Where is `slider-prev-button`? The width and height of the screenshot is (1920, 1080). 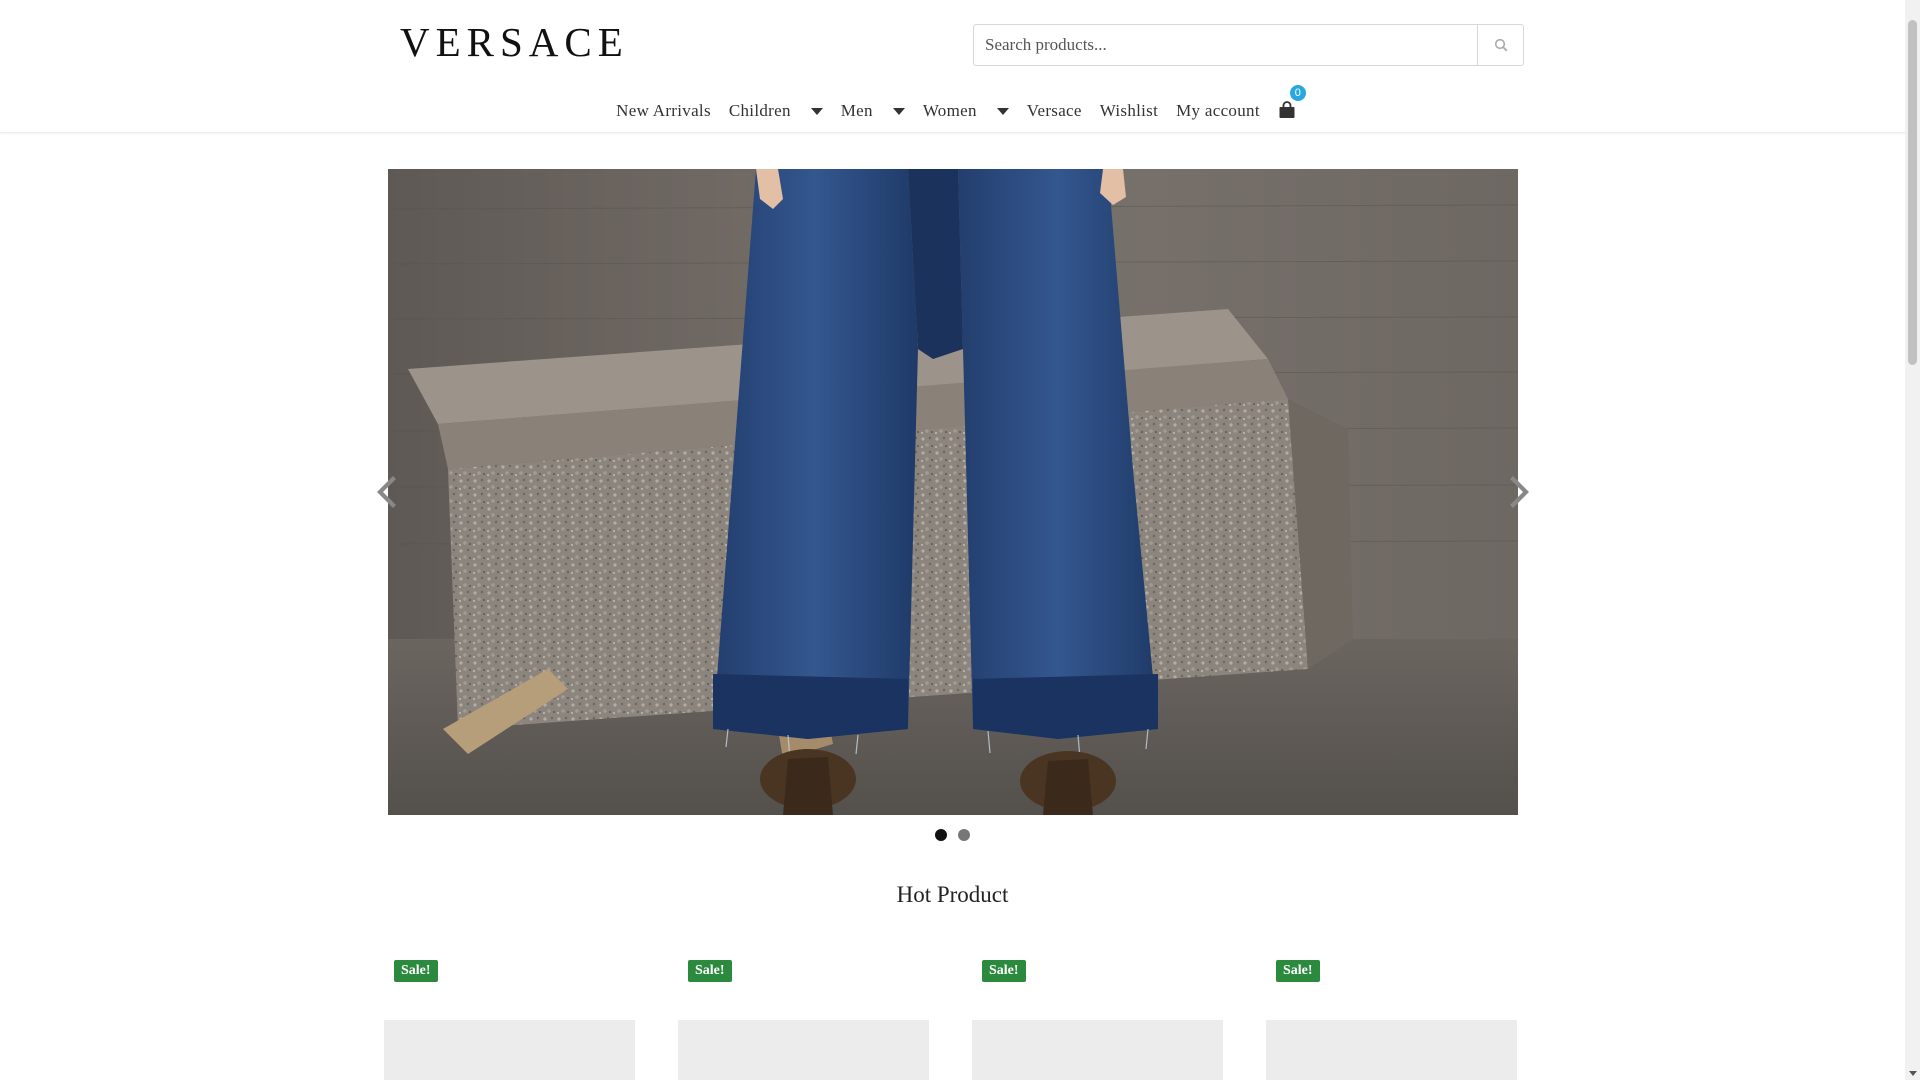
slider-prev-button is located at coordinates (385, 492).